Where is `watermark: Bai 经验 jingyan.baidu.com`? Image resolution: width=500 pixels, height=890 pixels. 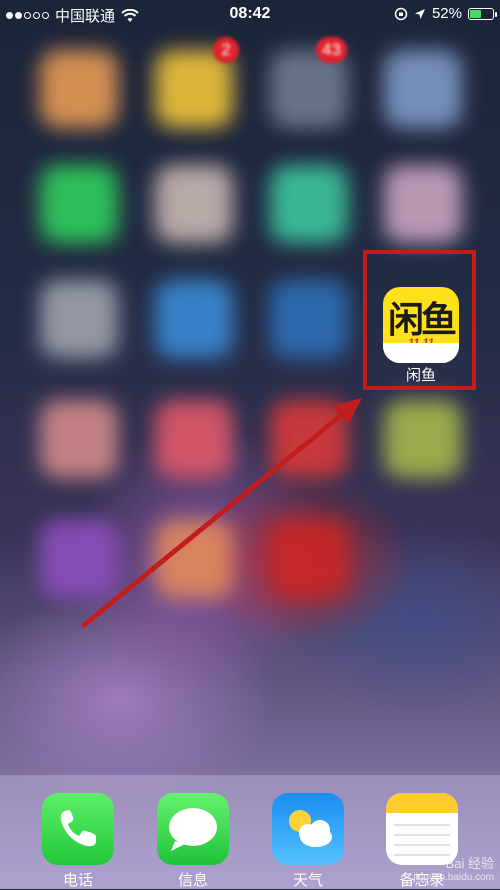 watermark: Bai 经验 jingyan.baidu.com is located at coordinates (453, 868).